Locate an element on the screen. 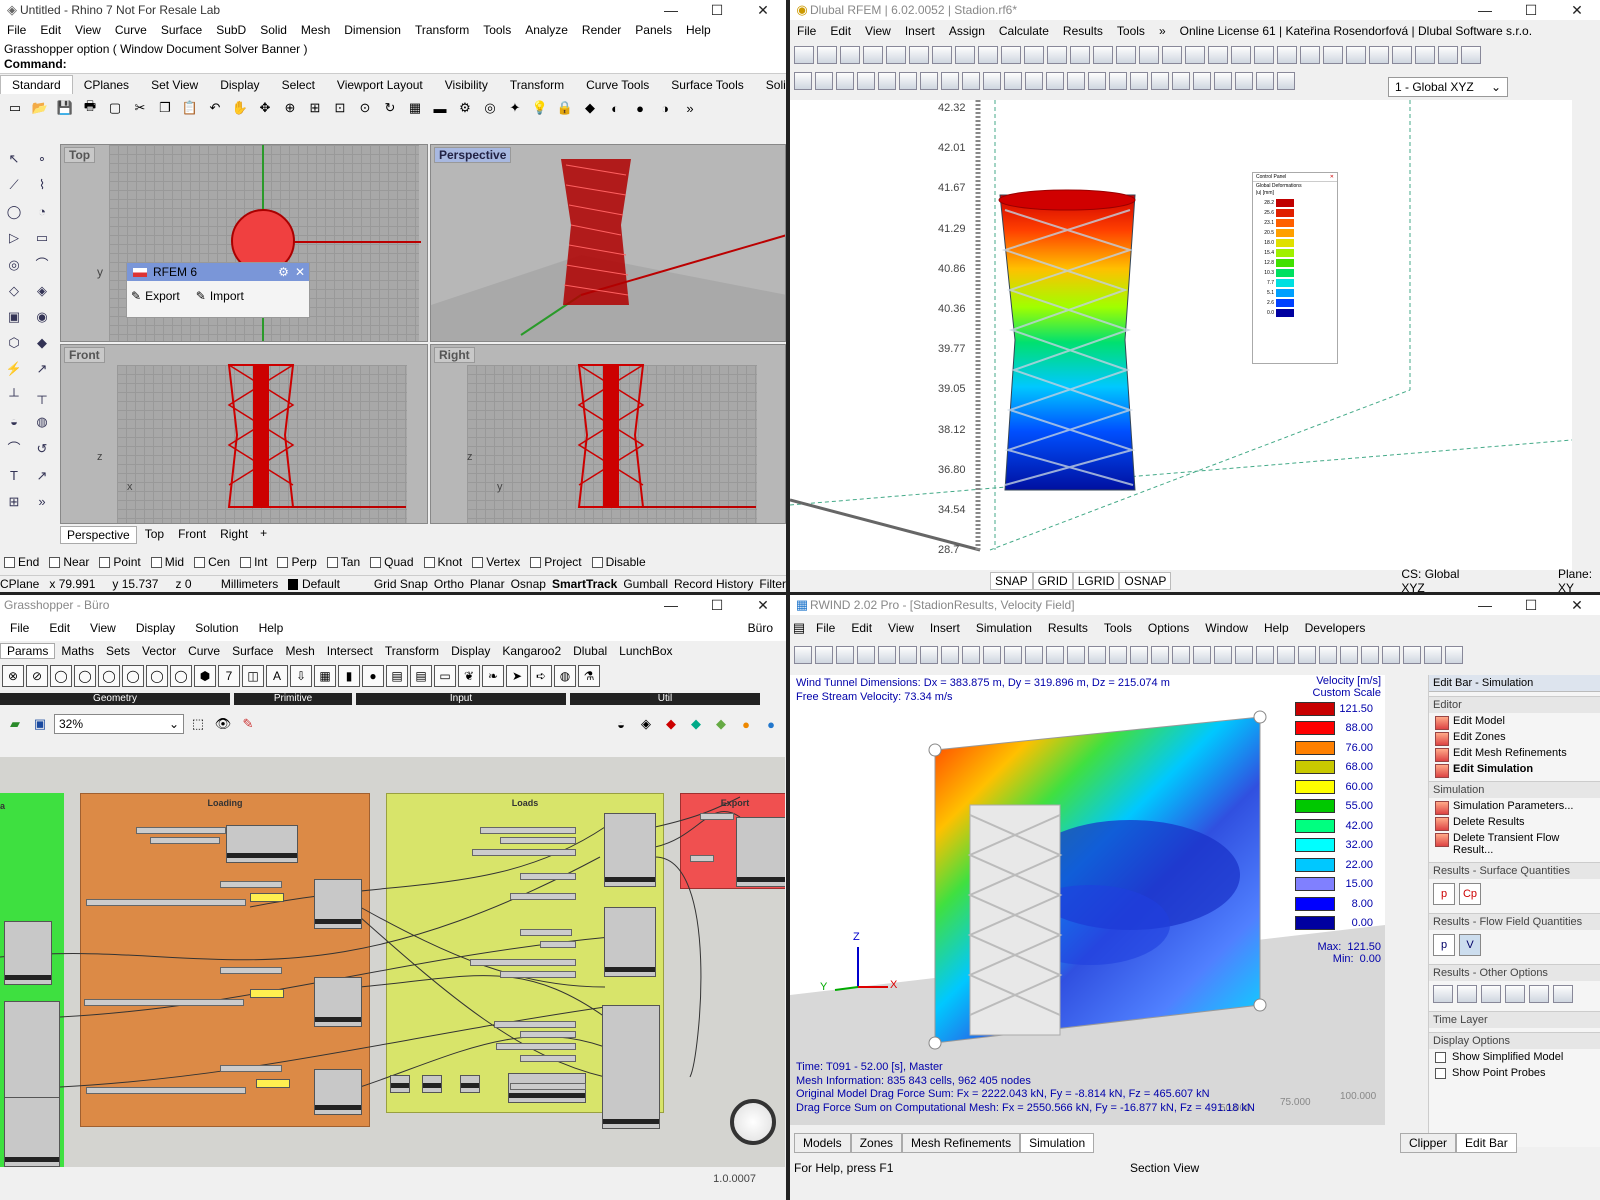 This screenshot has width=1600, height=1200. open-icon: ▰ is located at coordinates (15, 724).